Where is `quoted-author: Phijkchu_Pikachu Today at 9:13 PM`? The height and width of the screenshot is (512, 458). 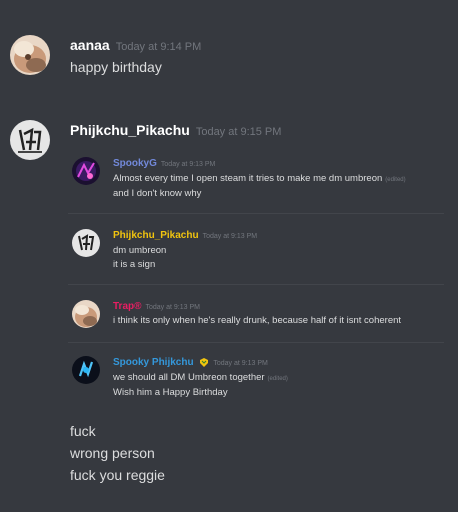
quoted-author: Phijkchu_Pikachu Today at 9:13 PM is located at coordinates (185, 235).